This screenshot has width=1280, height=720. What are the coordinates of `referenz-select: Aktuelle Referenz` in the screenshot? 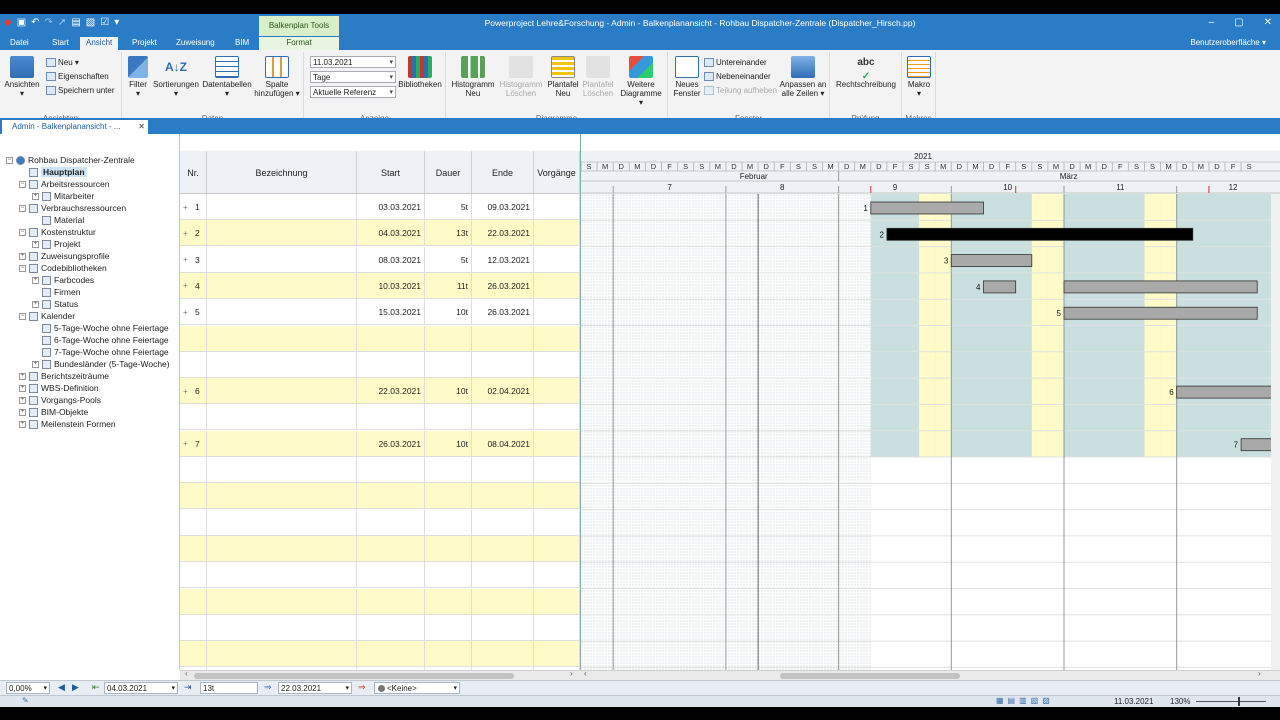 It's located at (353, 92).